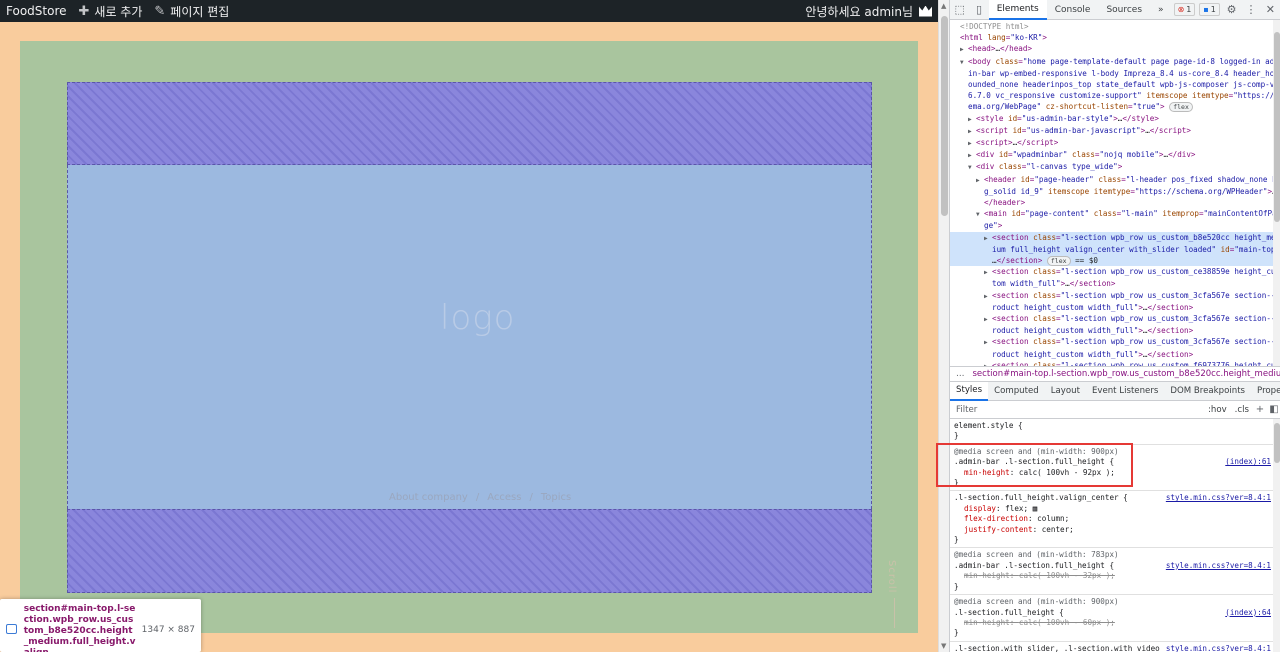 The image size is (1280, 652). What do you see at coordinates (1184, 9) in the screenshot?
I see `error-count-badge: ⊗ 1` at bounding box center [1184, 9].